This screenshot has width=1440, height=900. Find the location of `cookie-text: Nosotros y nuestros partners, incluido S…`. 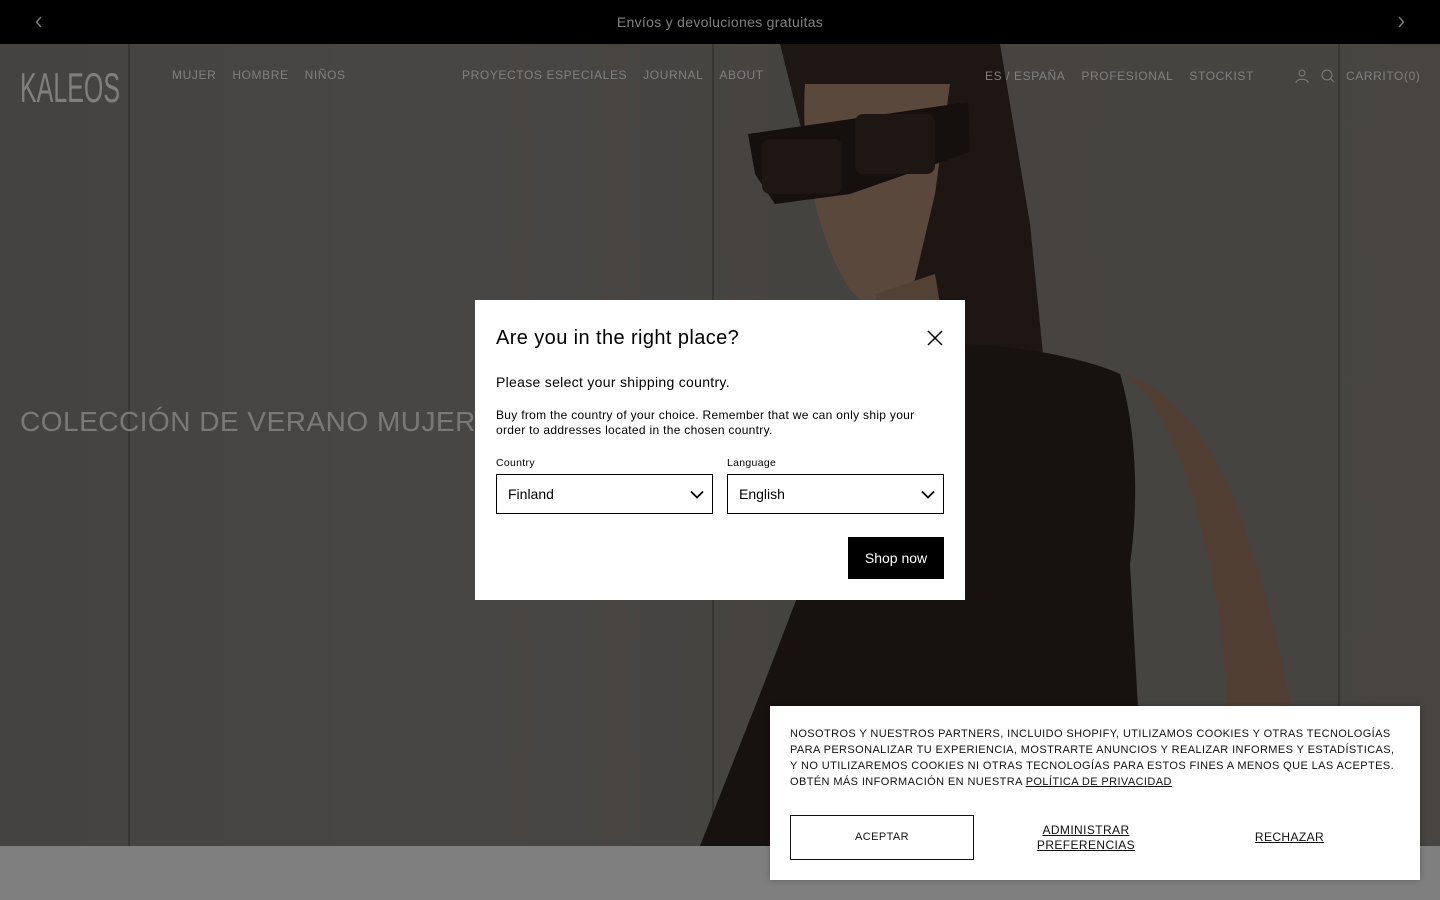

cookie-text: Nosotros y nuestros partners, incluido S… is located at coordinates (1095, 758).